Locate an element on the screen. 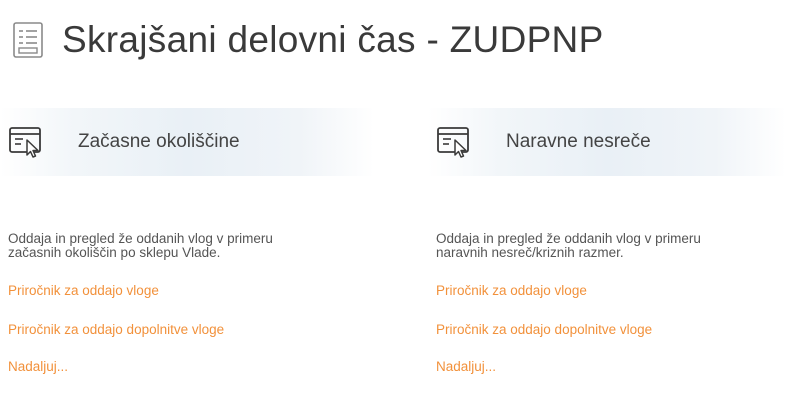 This screenshot has height=409, width=786. card-header: Začasne okoliščine is located at coordinates (187, 142).